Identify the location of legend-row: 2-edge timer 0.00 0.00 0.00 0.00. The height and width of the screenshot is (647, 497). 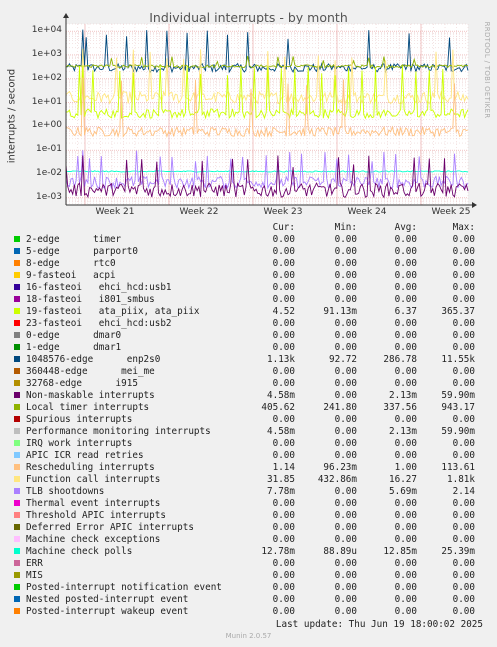
(248, 240).